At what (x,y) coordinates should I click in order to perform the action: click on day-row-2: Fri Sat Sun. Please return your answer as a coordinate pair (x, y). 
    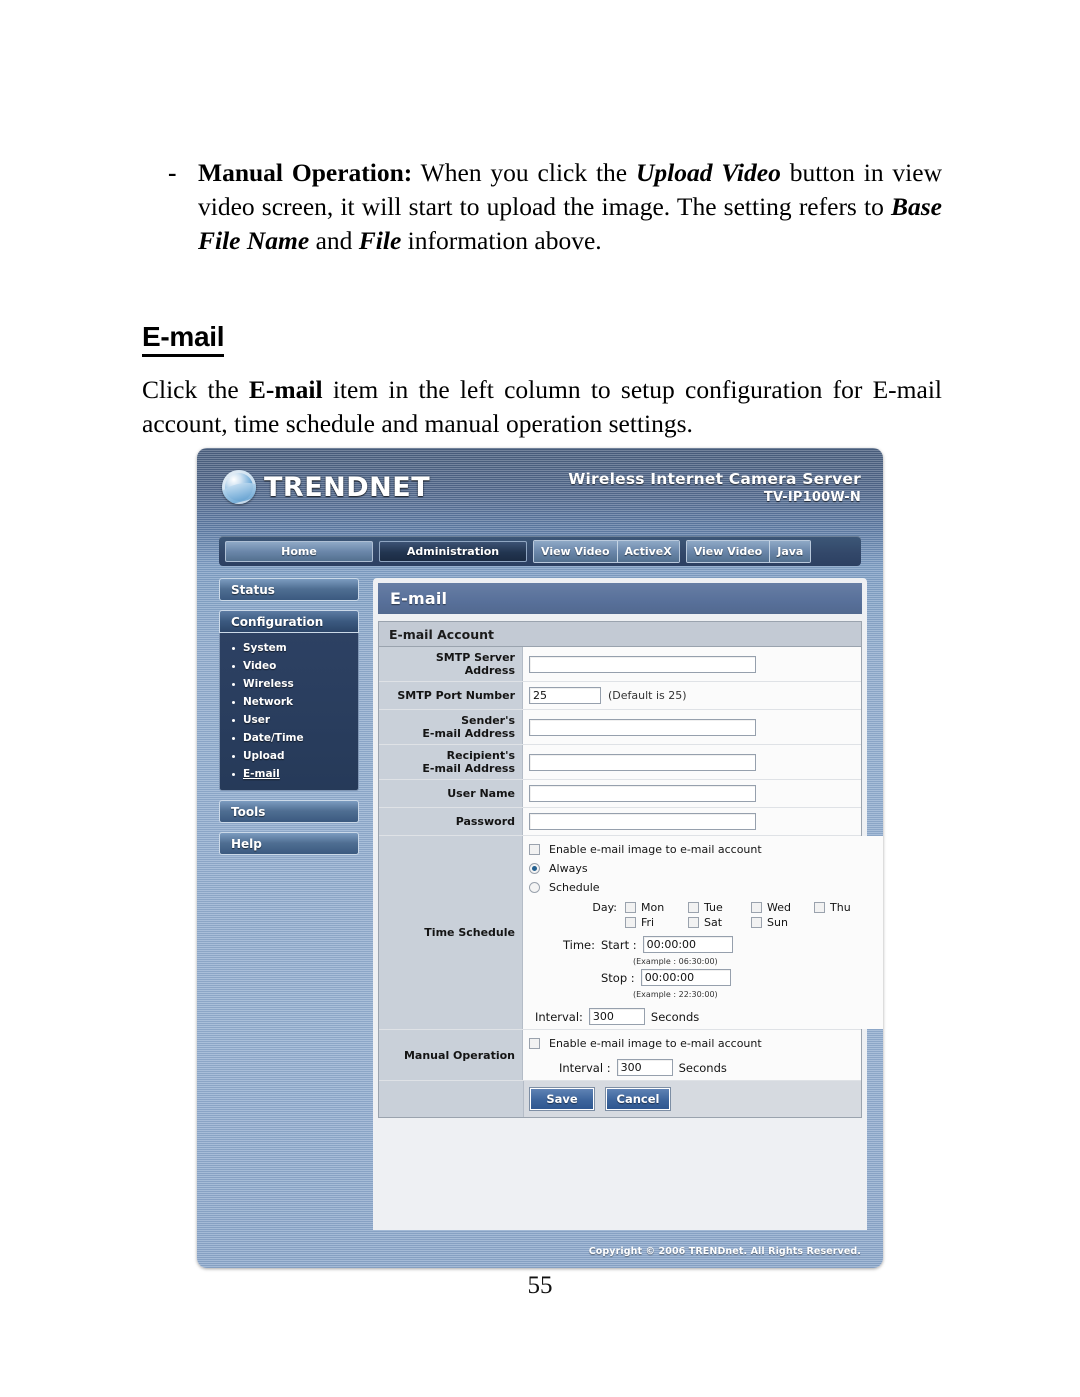
    Looking at the image, I should click on (726, 922).